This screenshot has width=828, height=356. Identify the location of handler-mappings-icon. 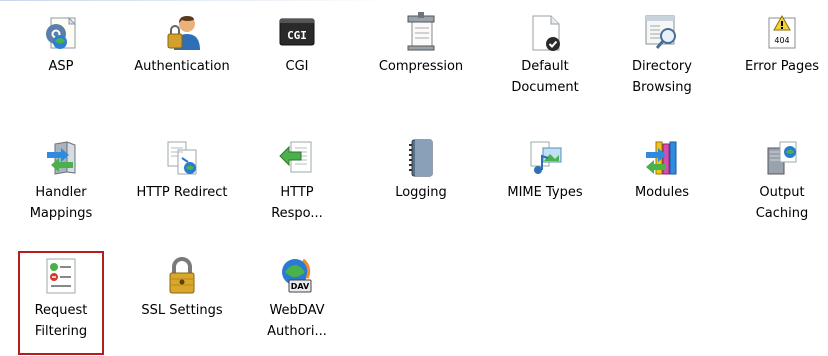
(61, 158).